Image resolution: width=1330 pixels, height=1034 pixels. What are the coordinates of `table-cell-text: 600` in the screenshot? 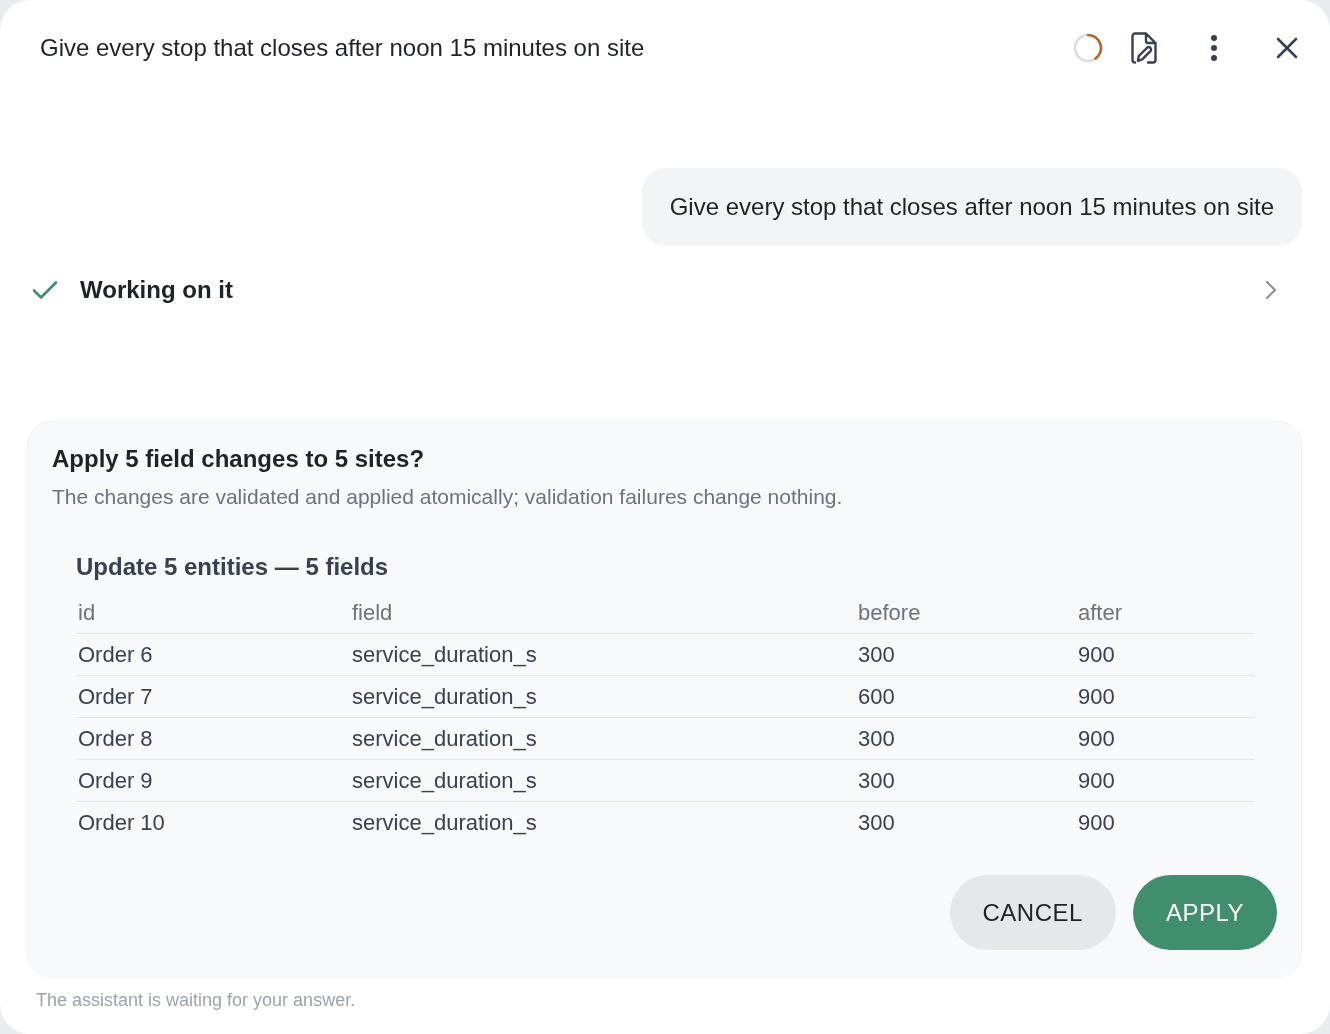 It's located at (876, 696).